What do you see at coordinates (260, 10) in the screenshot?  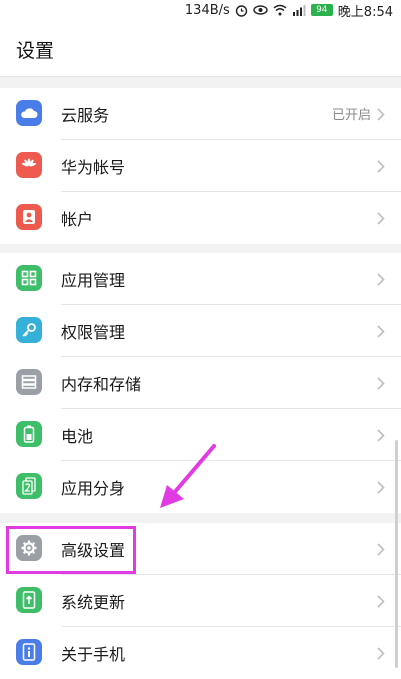 I see `eye-icon` at bounding box center [260, 10].